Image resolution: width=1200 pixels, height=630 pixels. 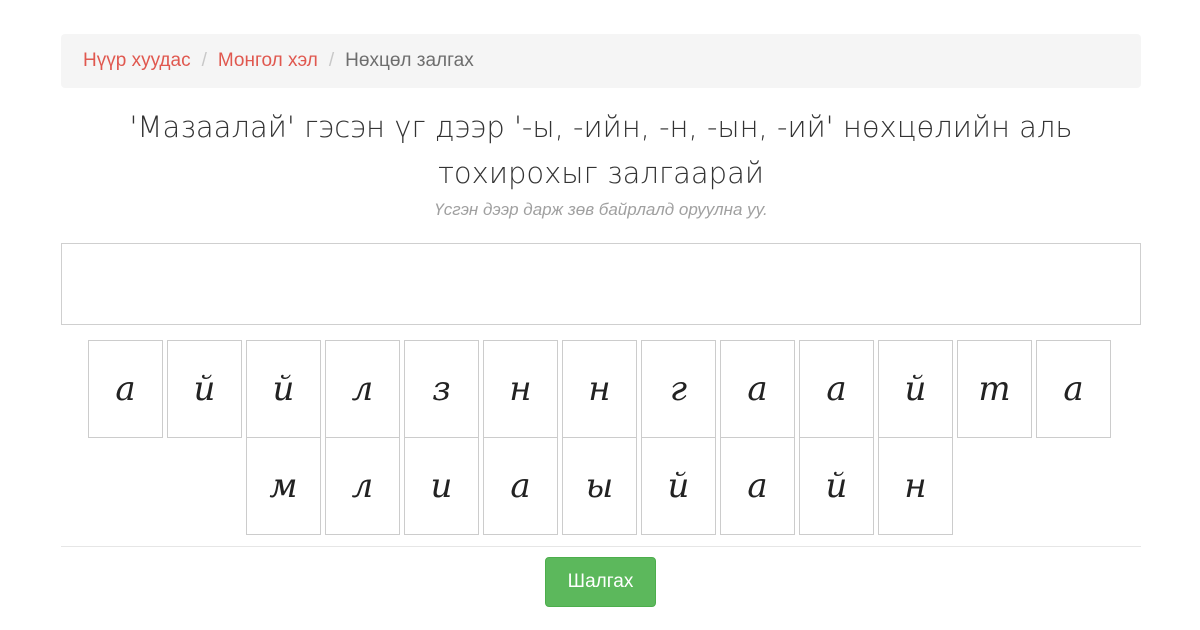 What do you see at coordinates (283, 486) in the screenshot?
I see `letter-tile: м` at bounding box center [283, 486].